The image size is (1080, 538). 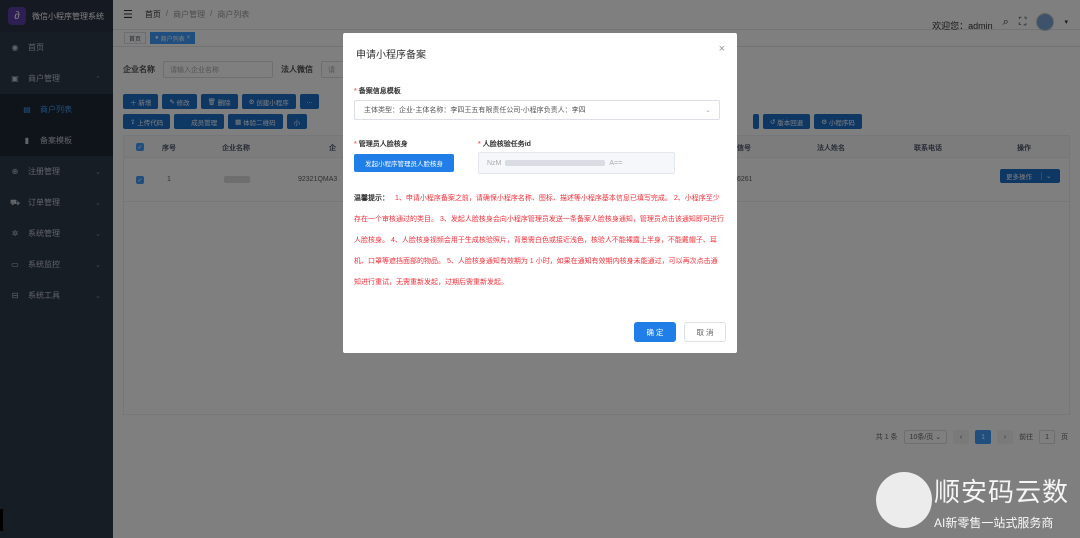 What do you see at coordinates (616, 163) in the screenshot?
I see `task-id-suffix: A==` at bounding box center [616, 163].